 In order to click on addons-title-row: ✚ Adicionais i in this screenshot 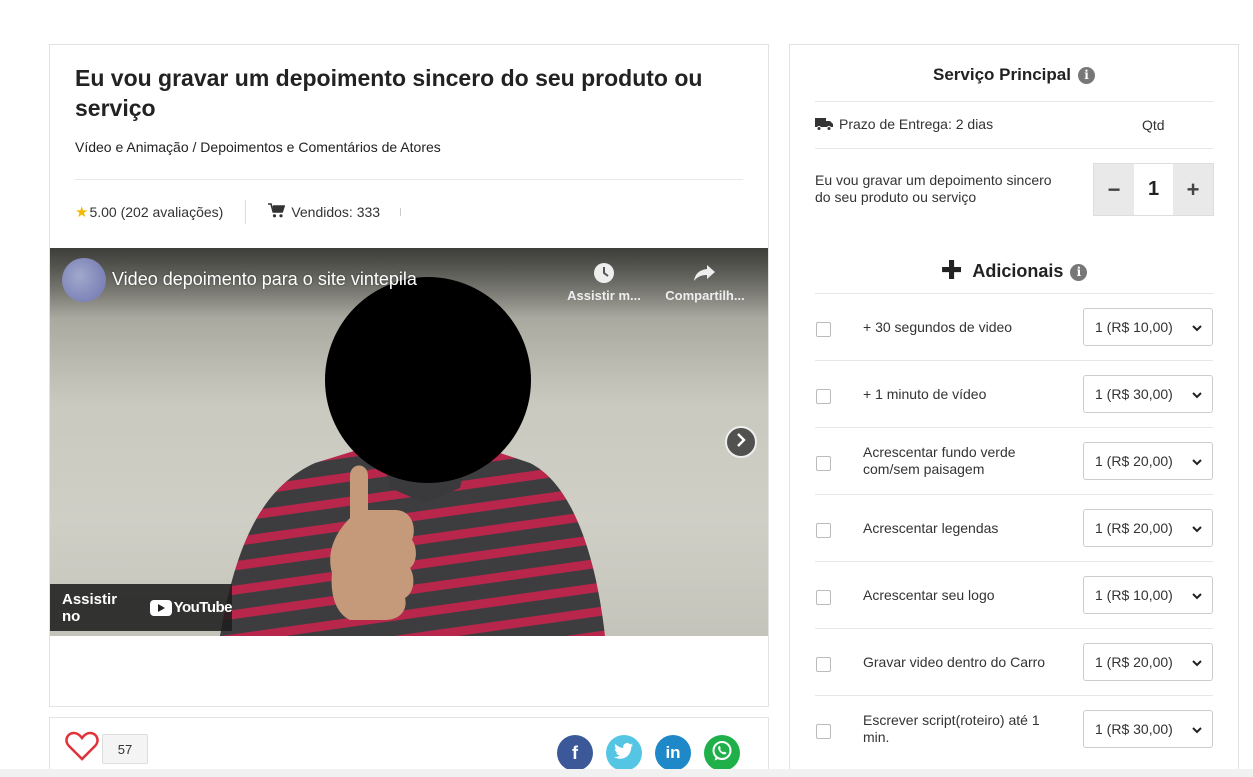, I will do `click(1014, 270)`.